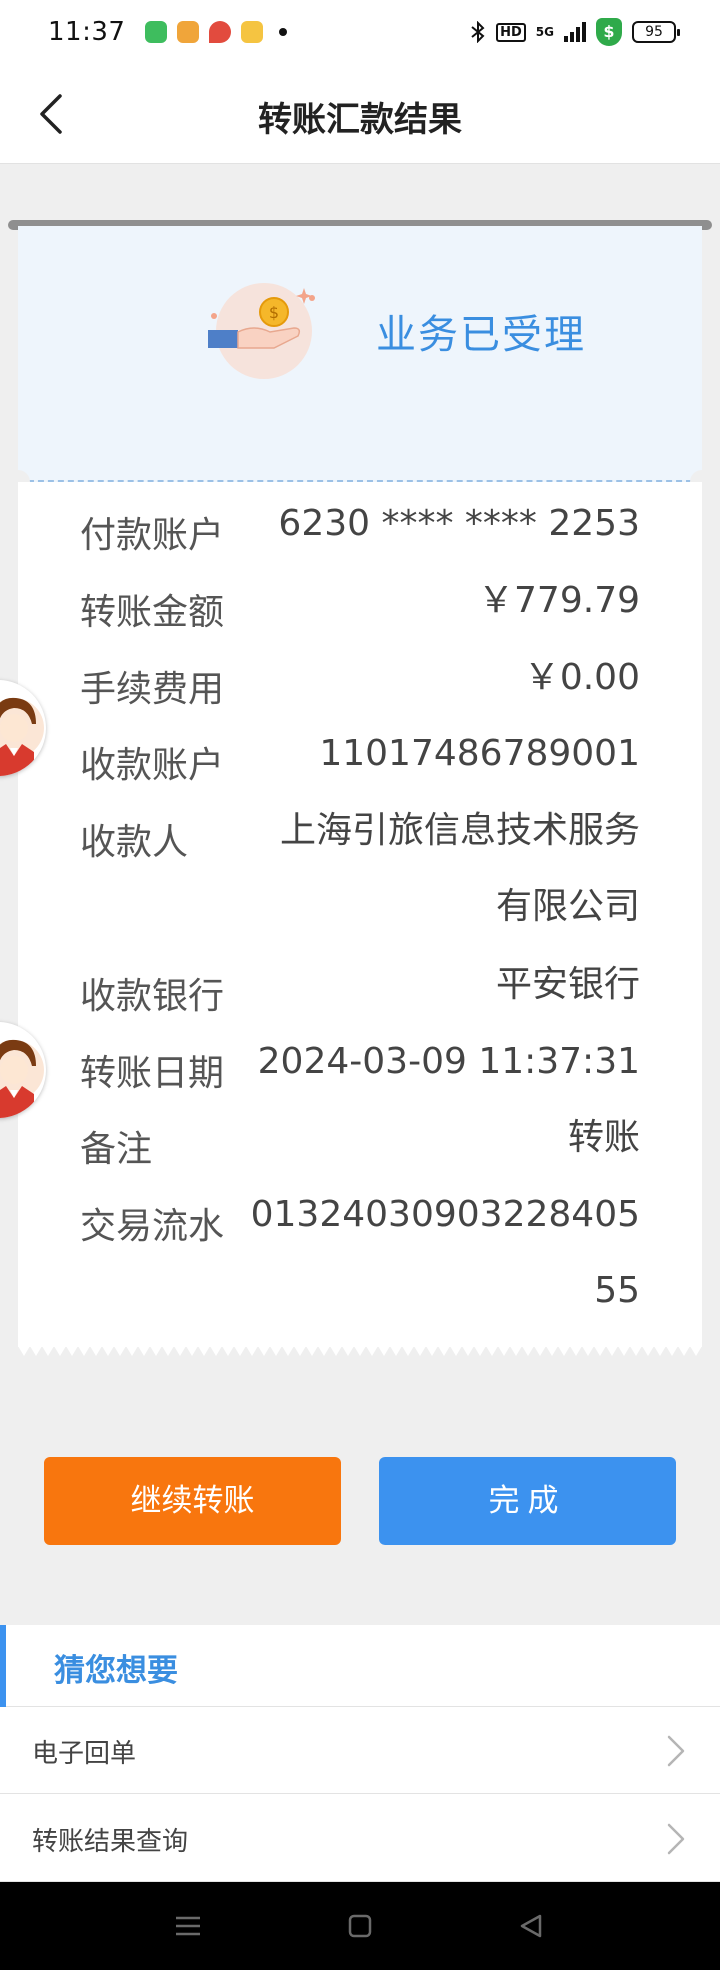 The width and height of the screenshot is (720, 1970). Describe the element at coordinates (152, 996) in the screenshot. I see `detail-label: 收款银行` at that location.